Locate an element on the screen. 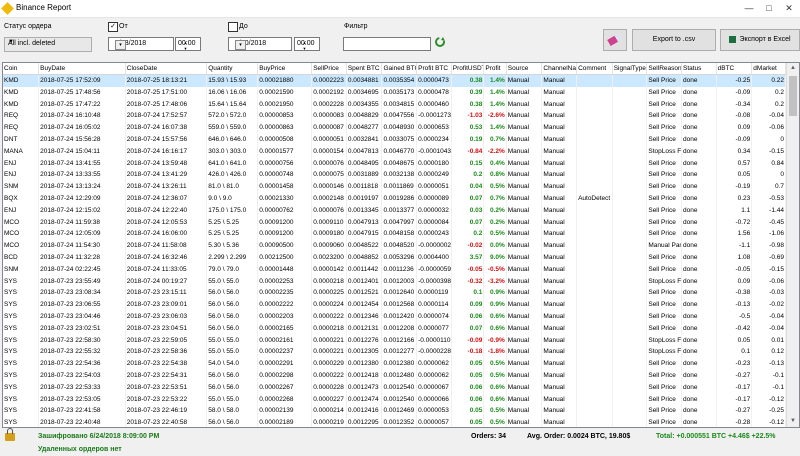 This screenshot has width=800, height=456. table-cell: -1.1 is located at coordinates (734, 246).